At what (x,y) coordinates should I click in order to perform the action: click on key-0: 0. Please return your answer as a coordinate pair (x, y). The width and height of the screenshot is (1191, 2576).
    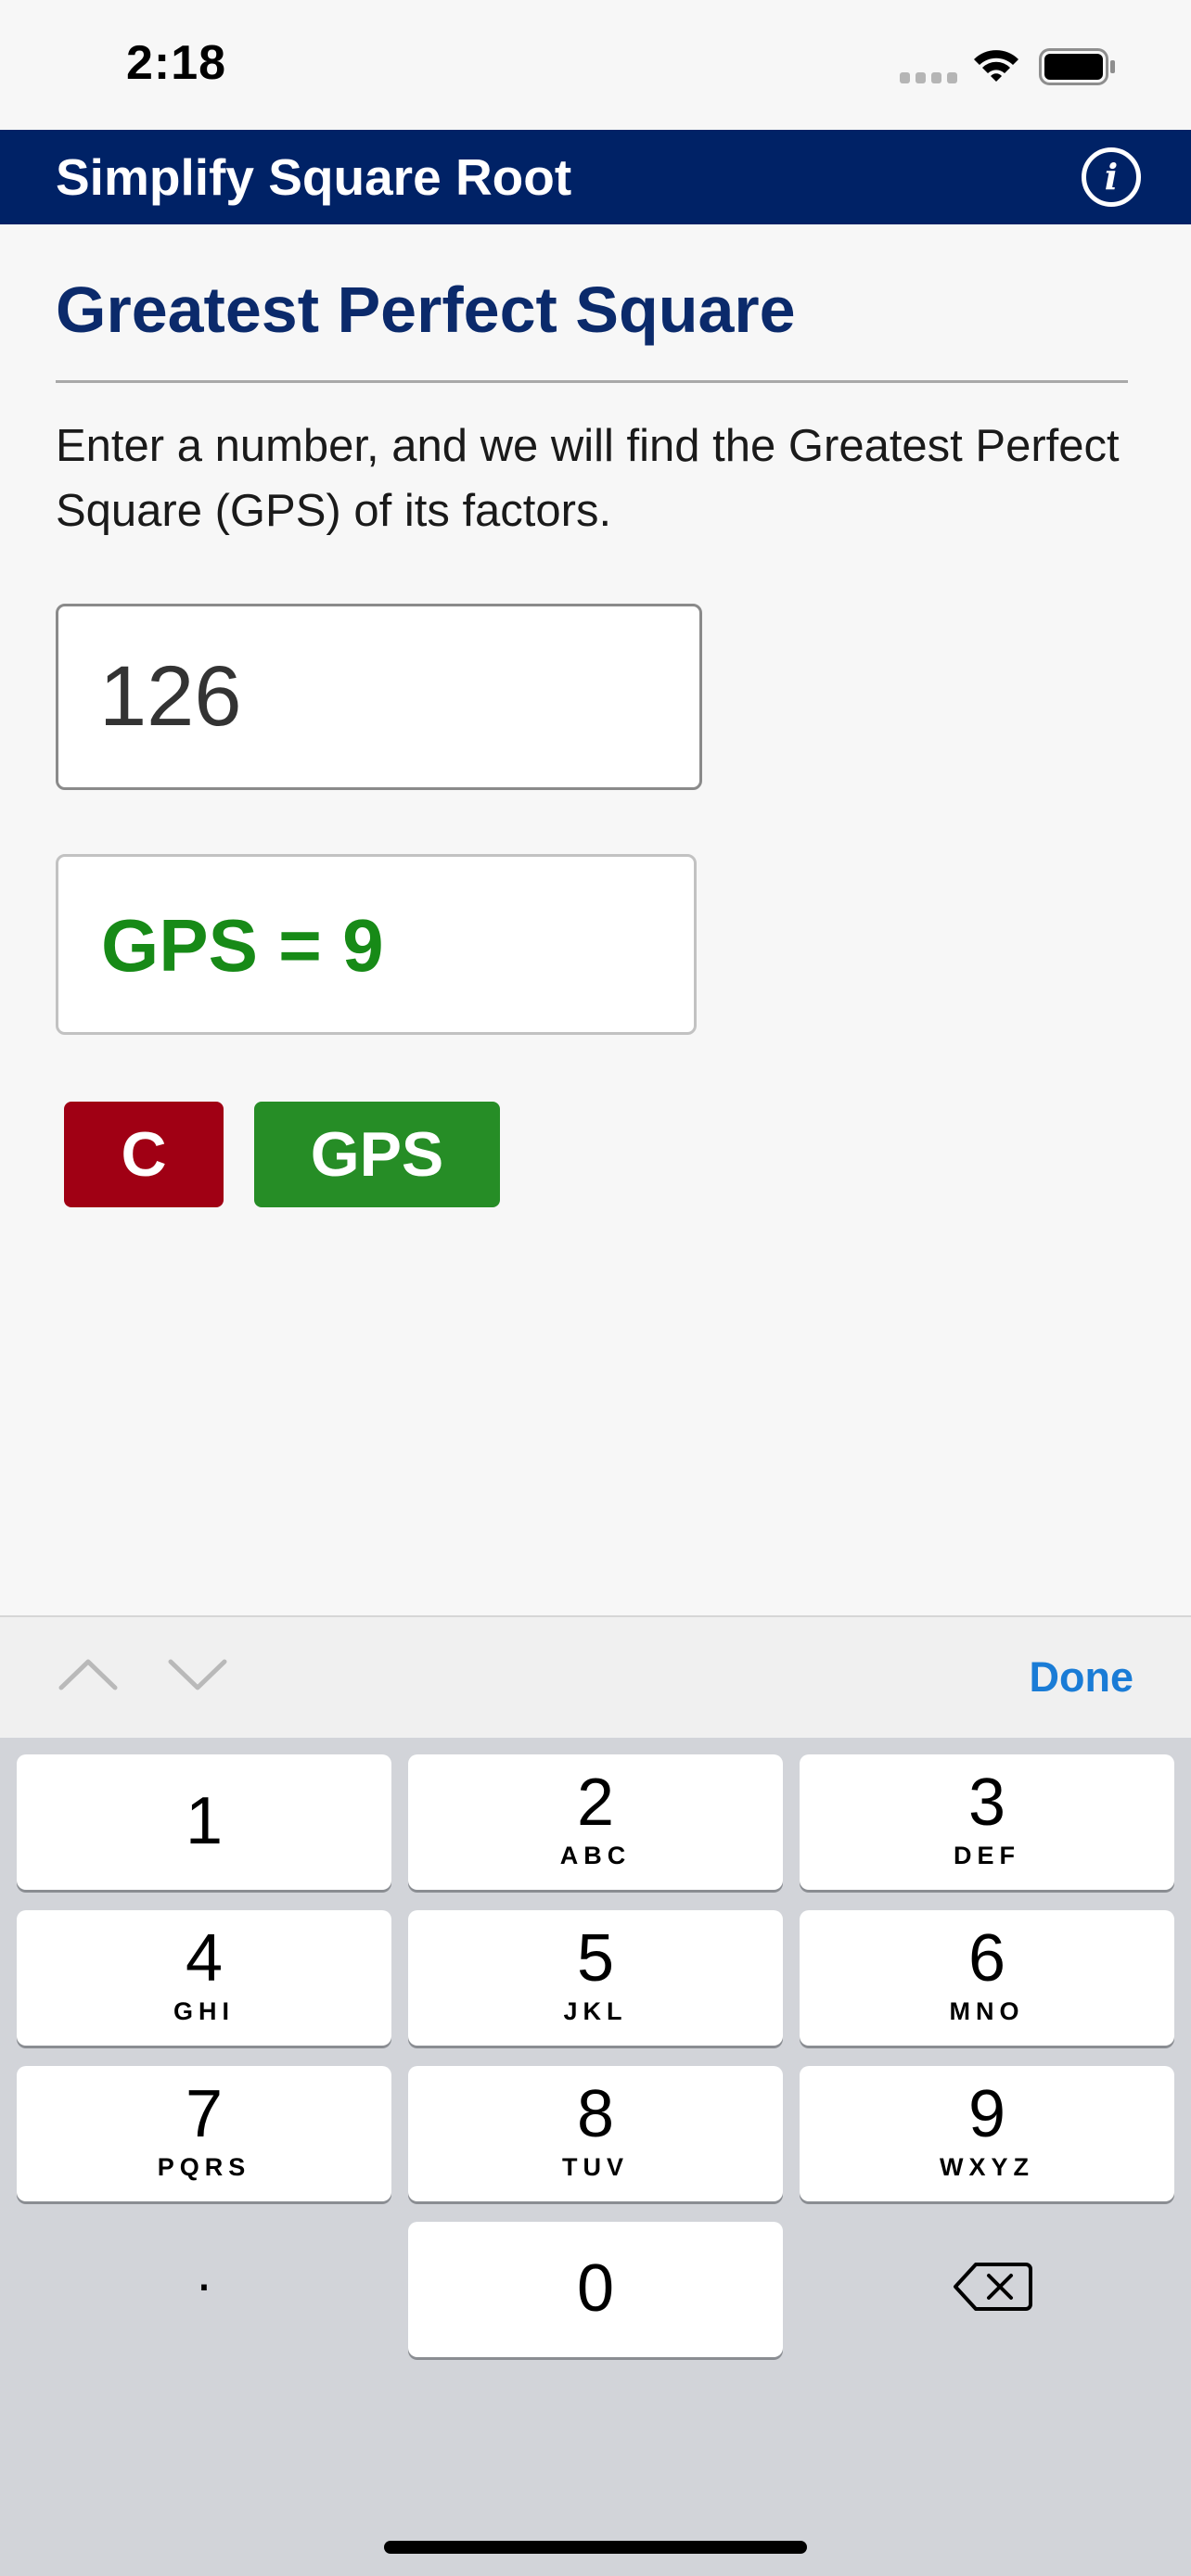
    Looking at the image, I should click on (595, 2289).